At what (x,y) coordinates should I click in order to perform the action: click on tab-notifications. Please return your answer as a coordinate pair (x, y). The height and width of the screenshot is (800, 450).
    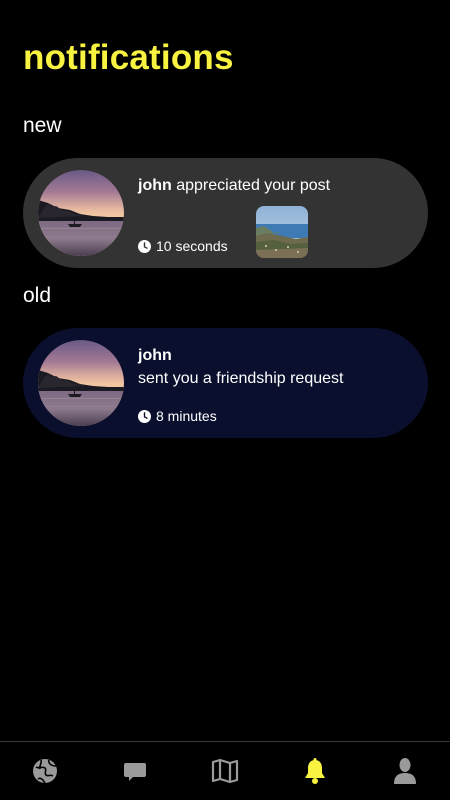
    Looking at the image, I should click on (315, 771).